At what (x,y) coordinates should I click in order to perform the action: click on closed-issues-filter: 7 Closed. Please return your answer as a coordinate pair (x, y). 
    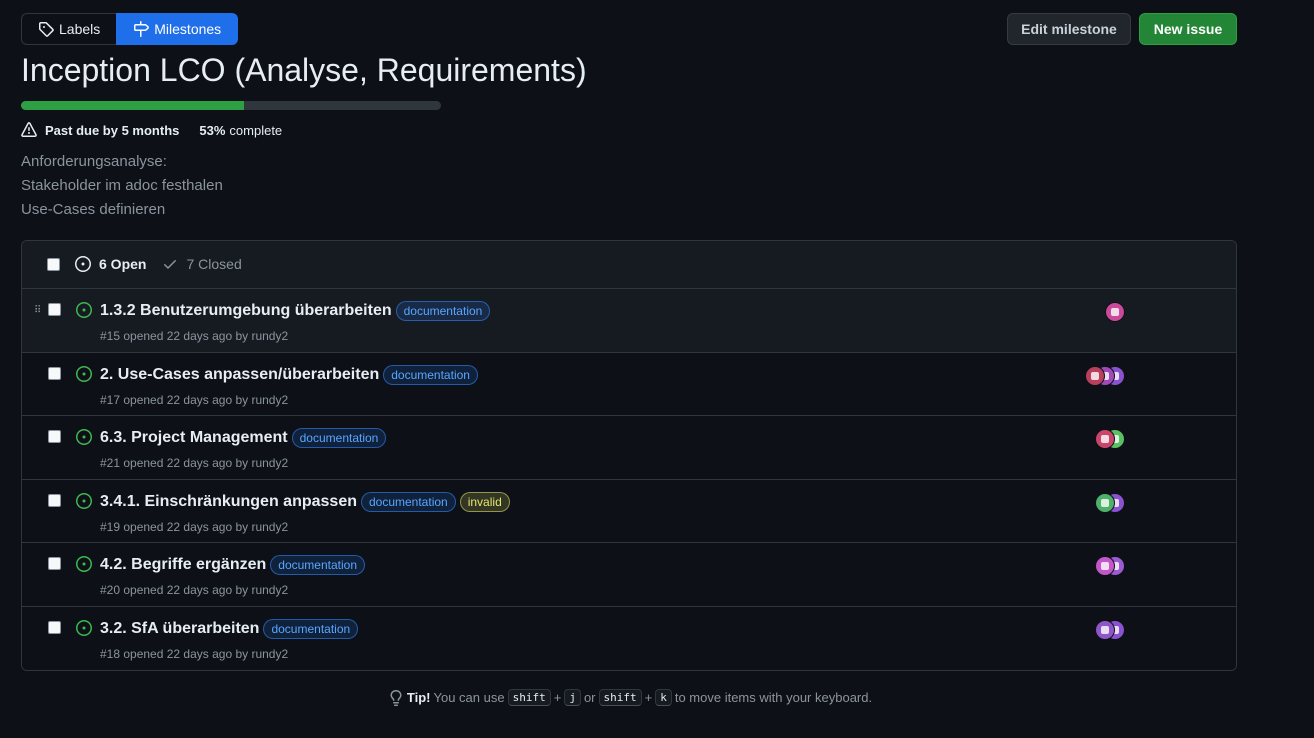
    Looking at the image, I should click on (202, 264).